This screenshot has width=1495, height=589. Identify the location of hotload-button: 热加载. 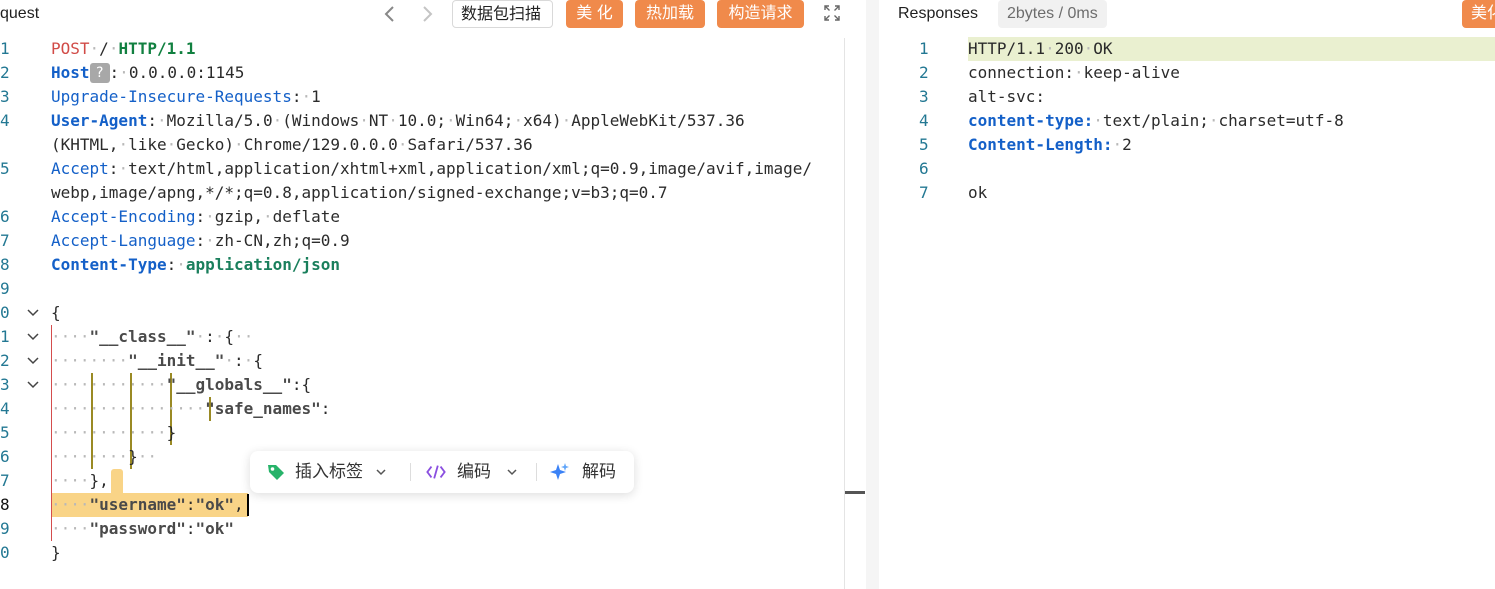
(670, 14).